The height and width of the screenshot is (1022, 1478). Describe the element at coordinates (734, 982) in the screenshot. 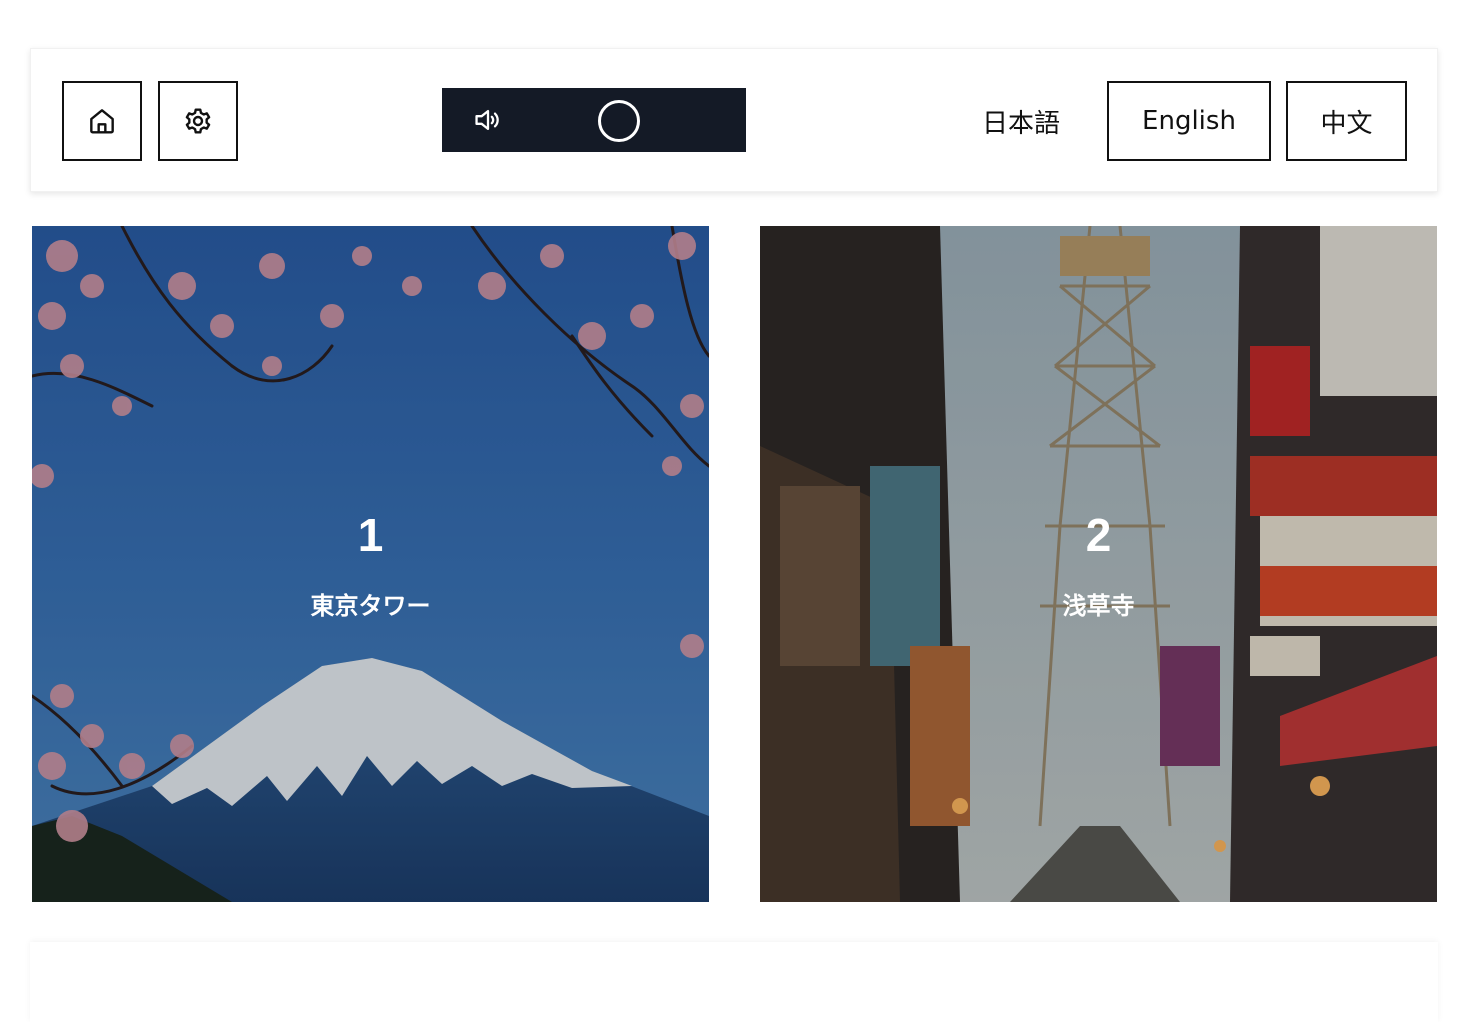

I see `bottom-panel` at that location.